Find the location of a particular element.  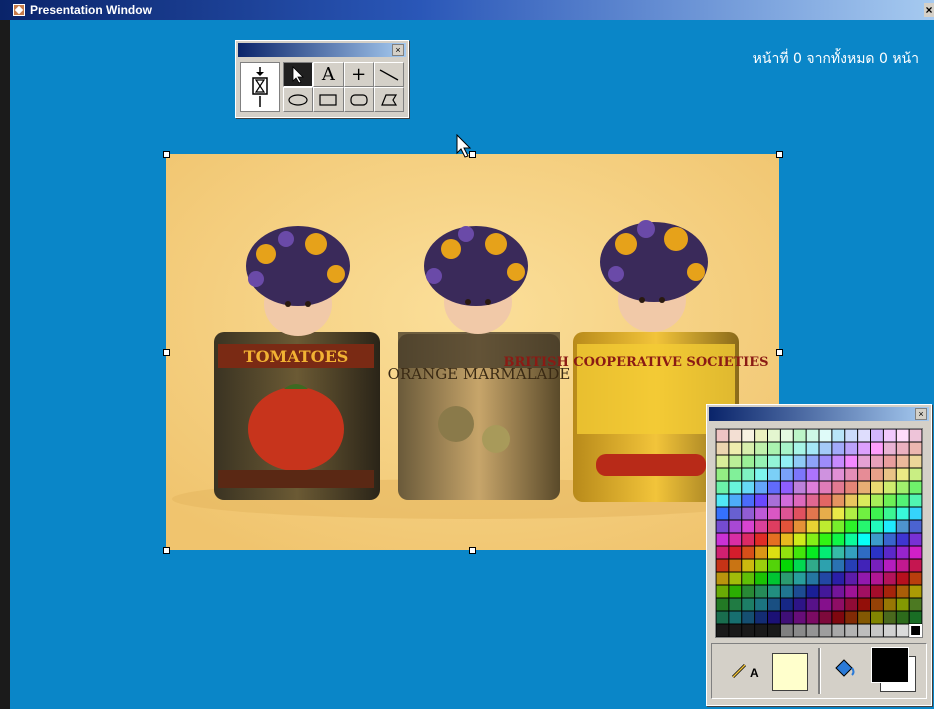

resize-handle-right is located at coordinates (779, 352).